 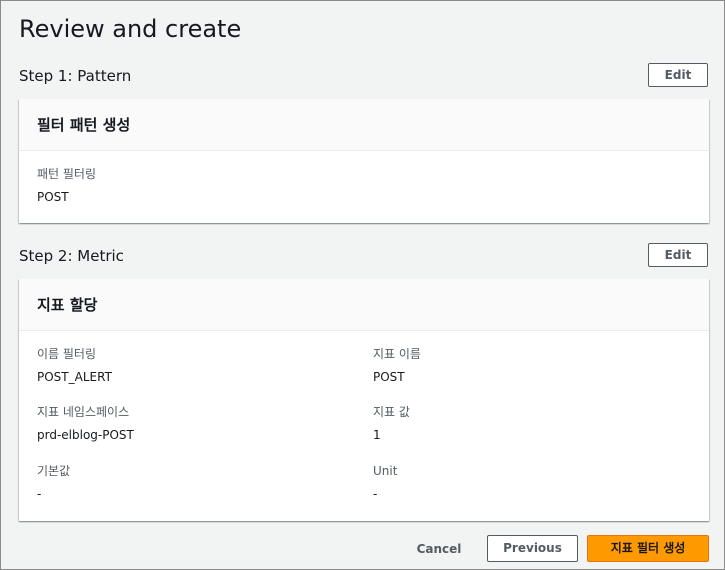 What do you see at coordinates (532, 548) in the screenshot?
I see `previous-button: Previous` at bounding box center [532, 548].